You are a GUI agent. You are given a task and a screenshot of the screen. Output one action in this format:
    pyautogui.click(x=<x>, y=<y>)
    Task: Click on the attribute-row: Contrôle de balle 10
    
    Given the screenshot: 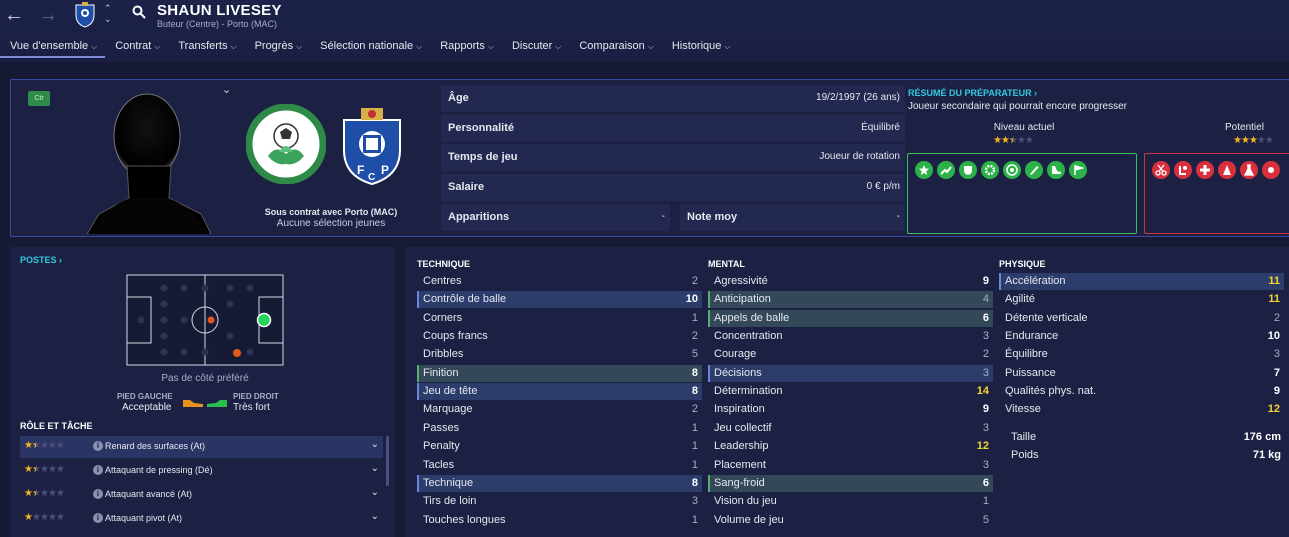 What is the action you would take?
    pyautogui.click(x=559, y=300)
    